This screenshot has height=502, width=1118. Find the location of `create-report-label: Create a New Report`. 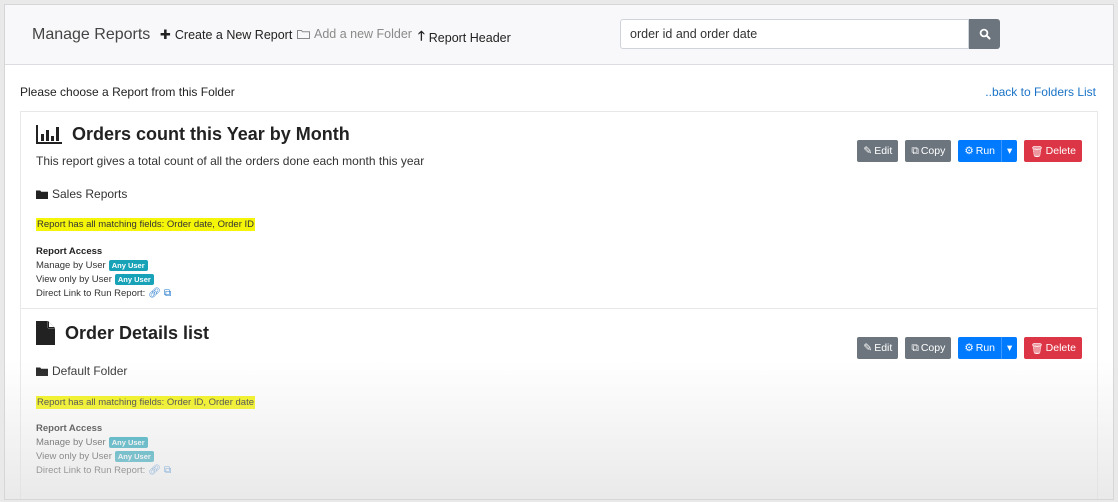

create-report-label: Create a New Report is located at coordinates (233, 35).